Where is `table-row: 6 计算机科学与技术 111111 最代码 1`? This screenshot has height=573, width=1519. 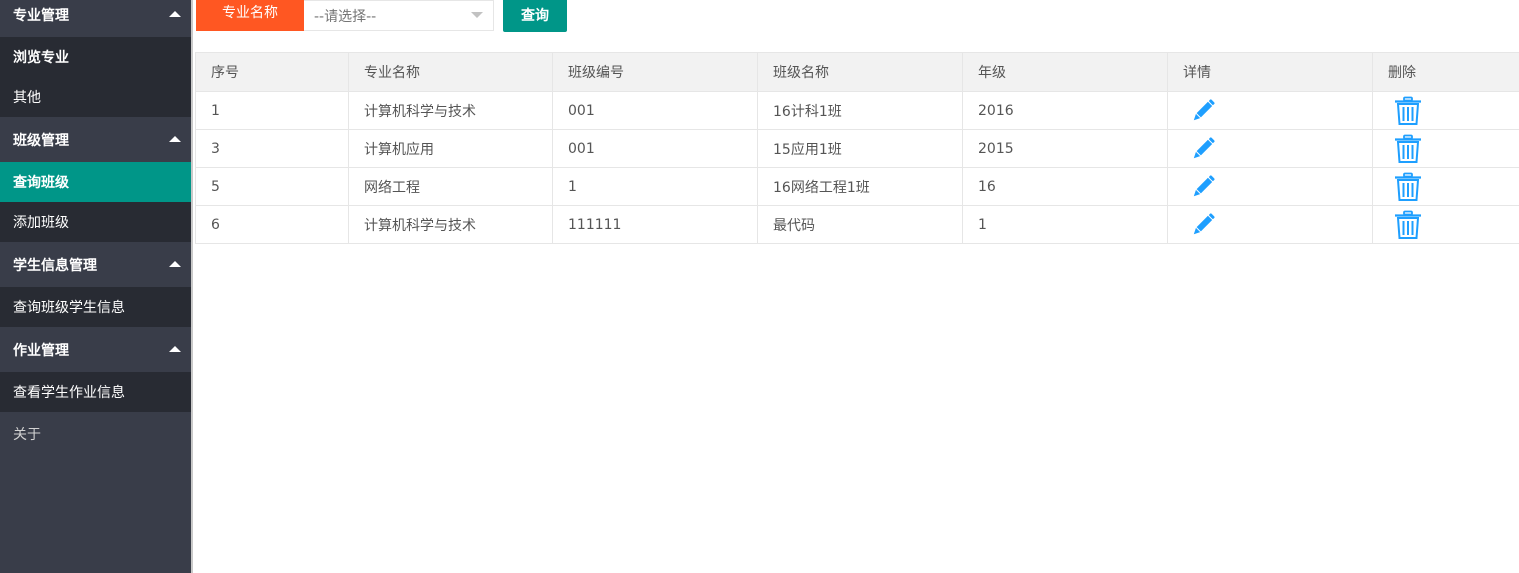 table-row: 6 计算机科学与技术 111111 最代码 1 is located at coordinates (857, 224).